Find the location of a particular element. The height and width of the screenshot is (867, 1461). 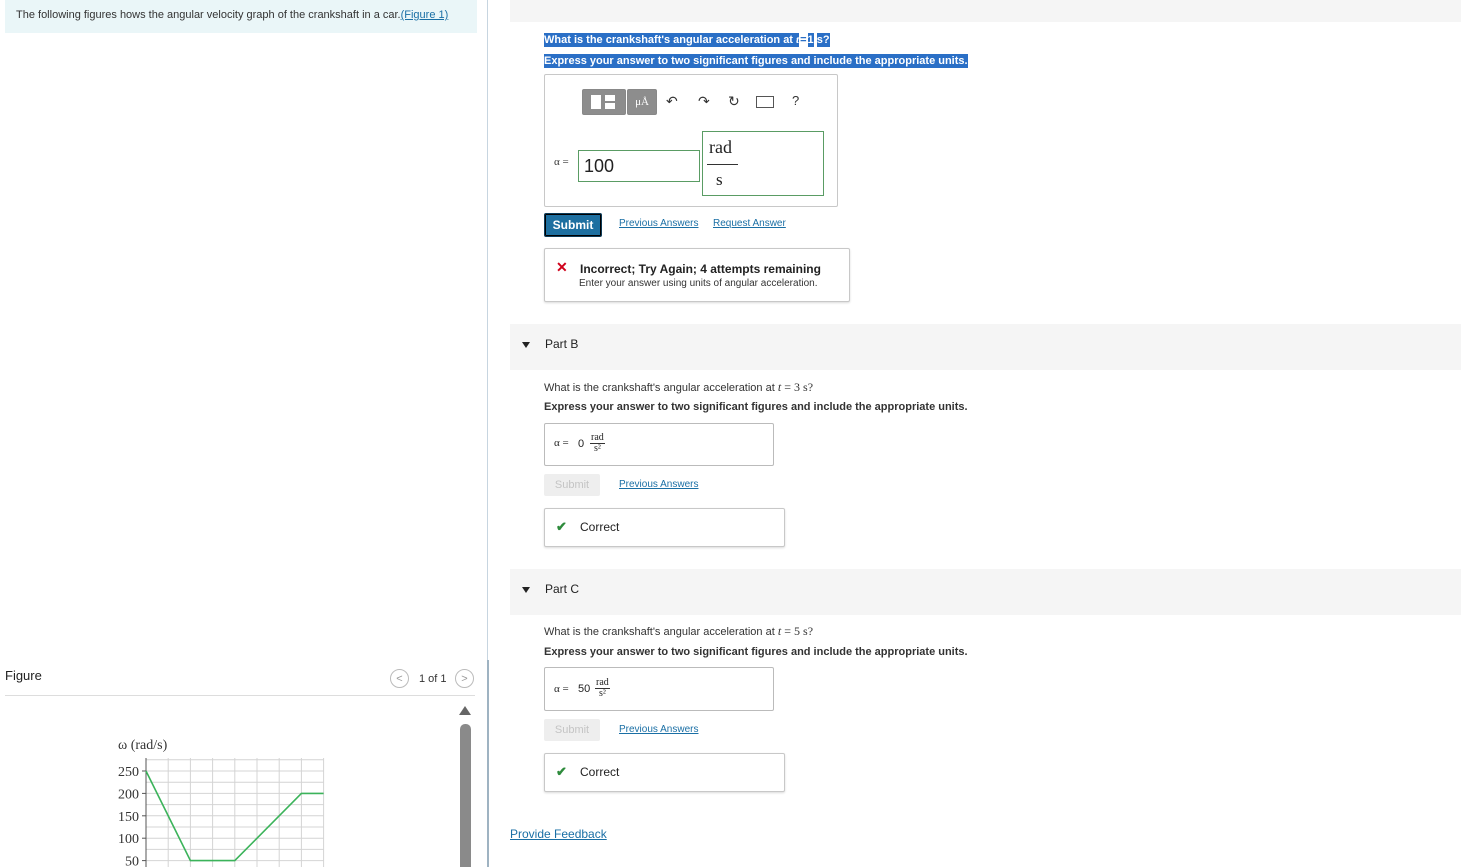

figure-prev-button: < is located at coordinates (399, 678).